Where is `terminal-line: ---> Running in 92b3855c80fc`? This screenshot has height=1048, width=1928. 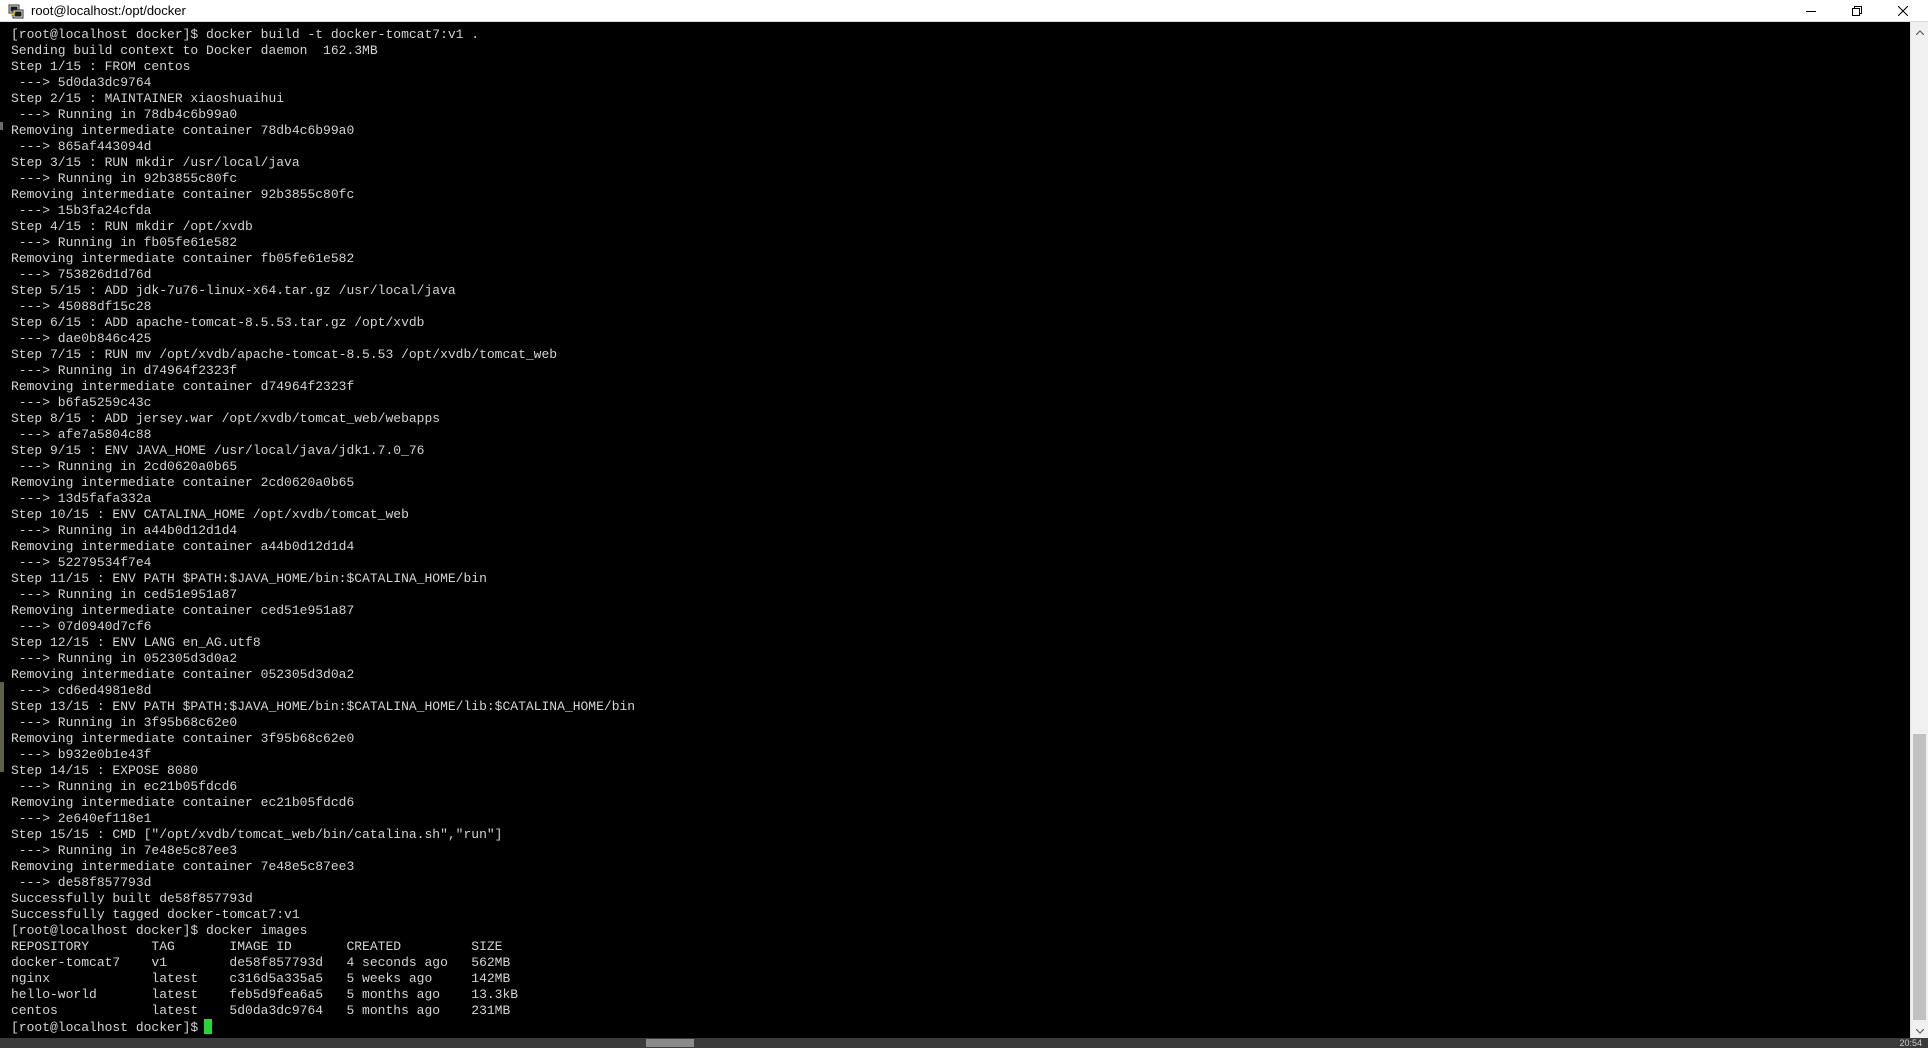
terminal-line: ---> Running in 92b3855c80fc is located at coordinates (124, 178).